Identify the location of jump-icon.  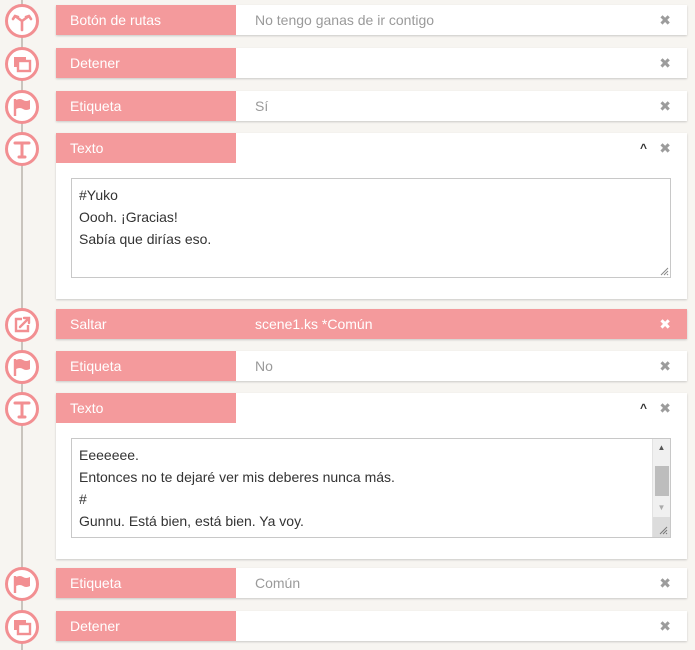
(22, 325).